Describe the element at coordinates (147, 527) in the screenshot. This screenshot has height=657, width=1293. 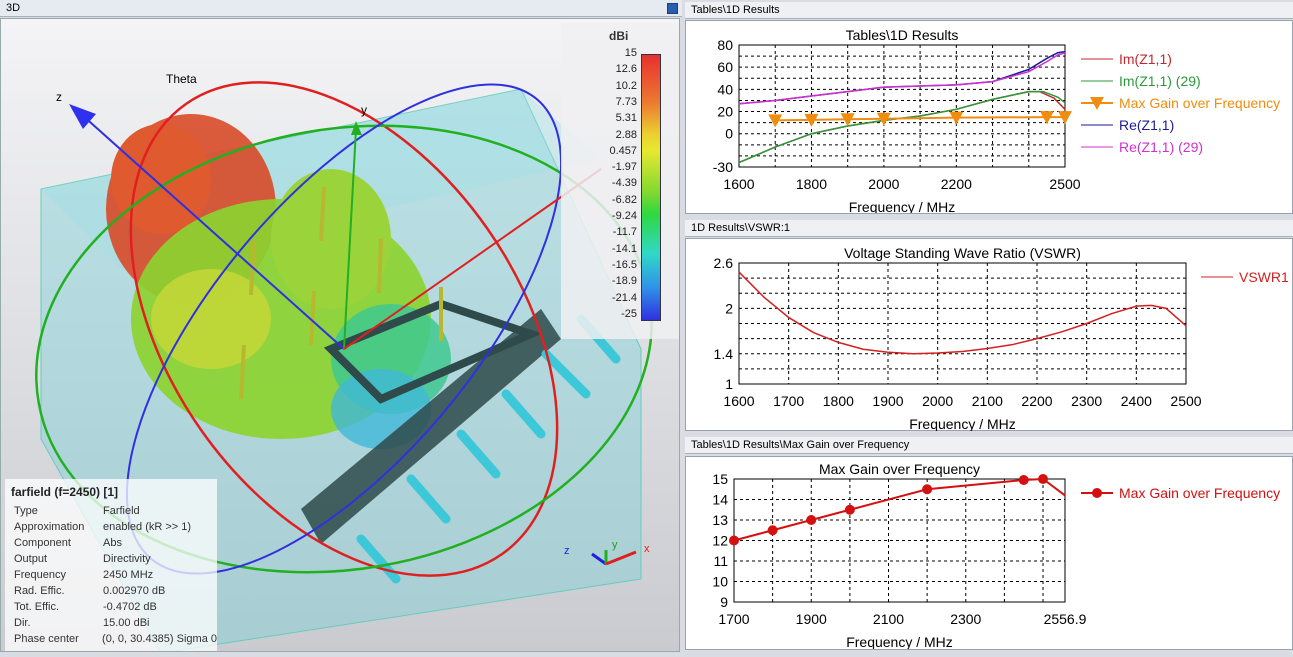
I see `info-value: enabled (kR >> 1)` at that location.